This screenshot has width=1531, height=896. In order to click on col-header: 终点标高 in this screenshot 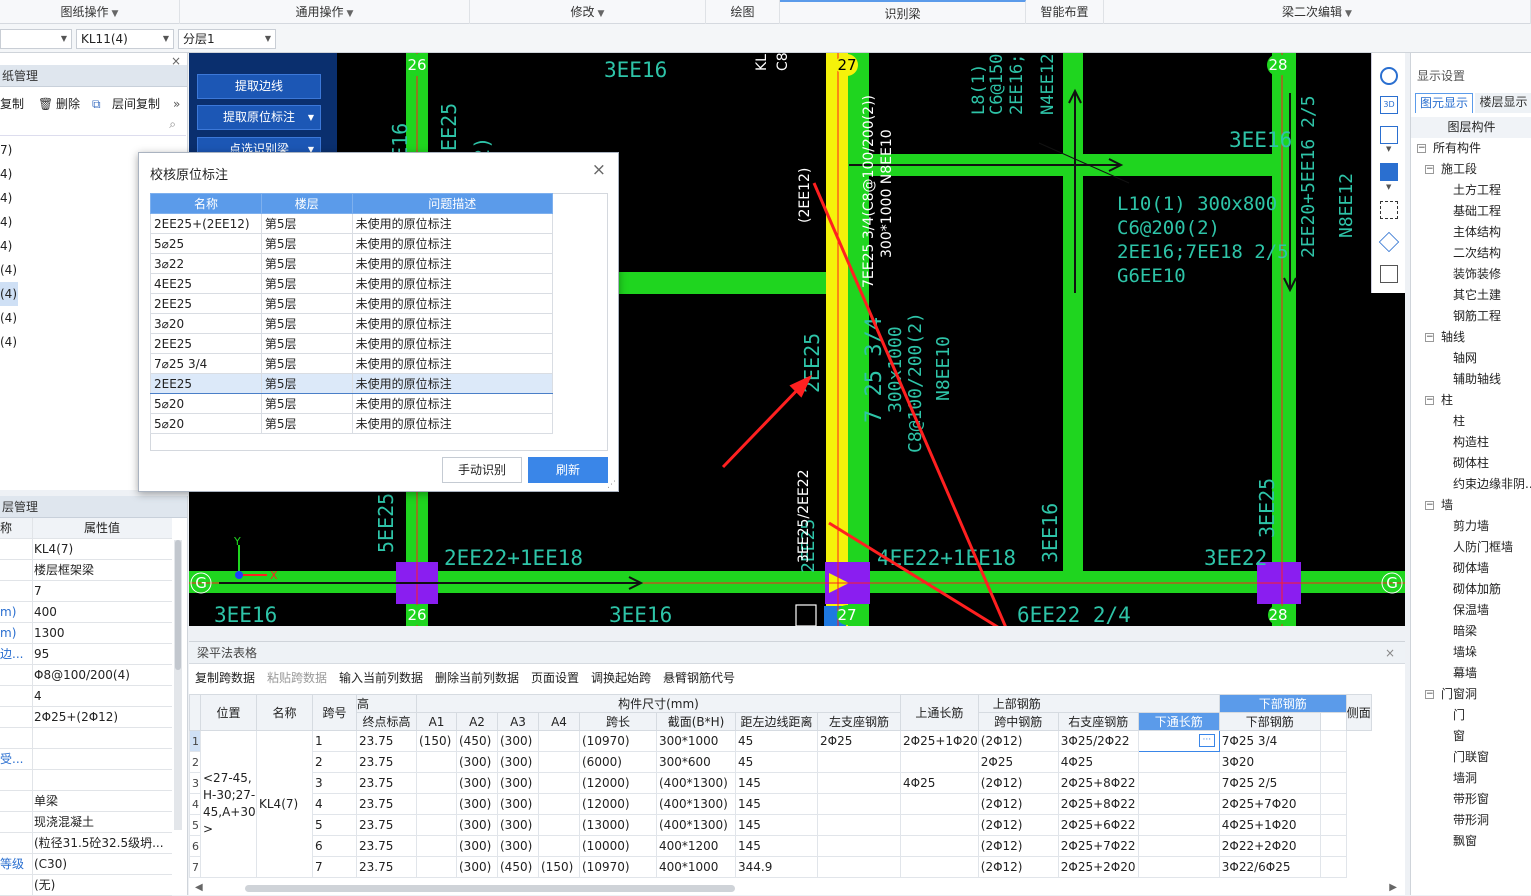, I will do `click(386, 721)`.